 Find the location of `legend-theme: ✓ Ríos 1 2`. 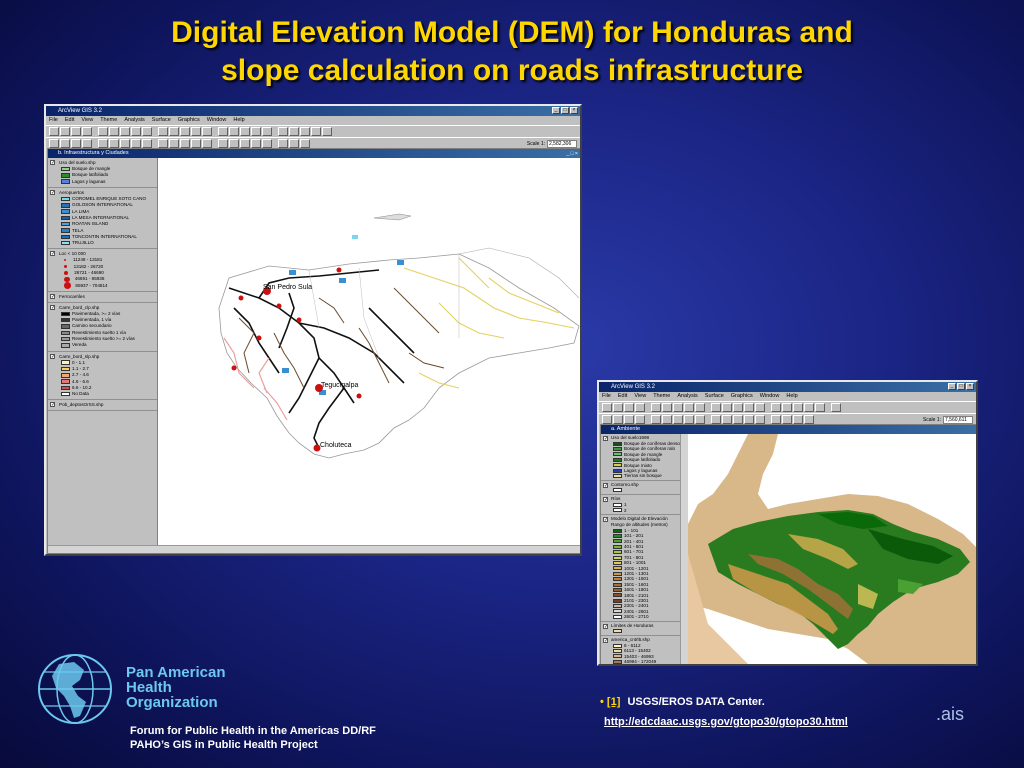

legend-theme: ✓ Ríos 1 2 is located at coordinates (643, 505).